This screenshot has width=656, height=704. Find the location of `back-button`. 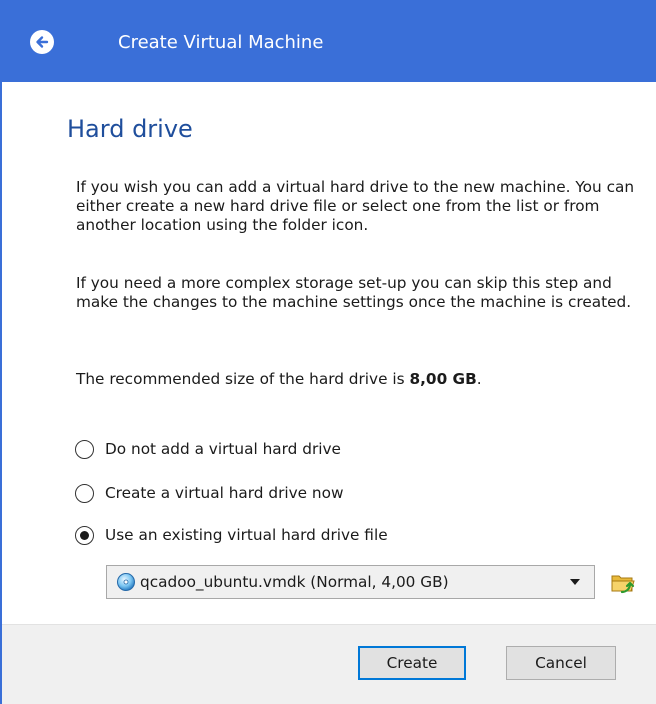

back-button is located at coordinates (42, 42).